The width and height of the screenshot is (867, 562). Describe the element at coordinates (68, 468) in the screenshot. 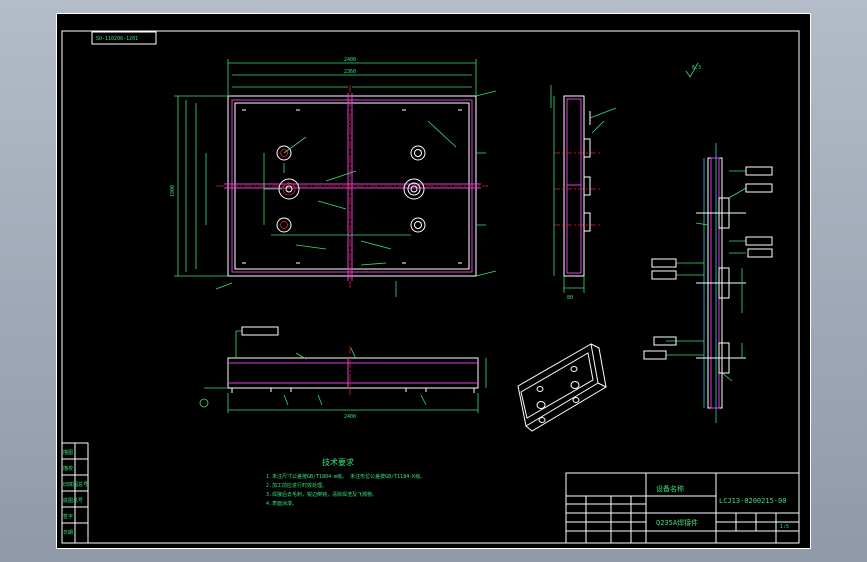

I see `left-col-2: 描校` at that location.